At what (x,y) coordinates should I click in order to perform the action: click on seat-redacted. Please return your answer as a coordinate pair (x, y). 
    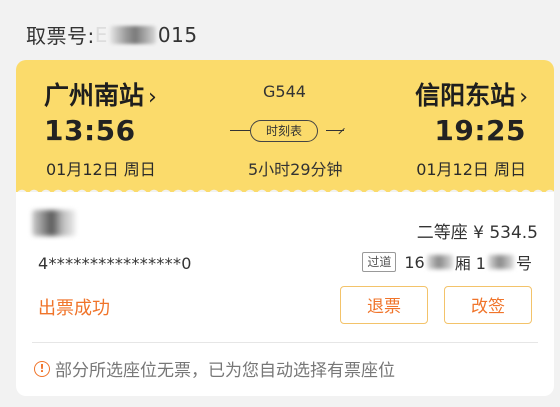
    Looking at the image, I should click on (439, 262).